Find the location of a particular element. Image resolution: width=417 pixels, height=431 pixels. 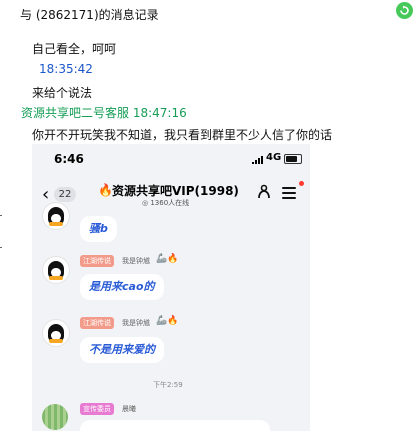

notification-dot is located at coordinates (301, 183).